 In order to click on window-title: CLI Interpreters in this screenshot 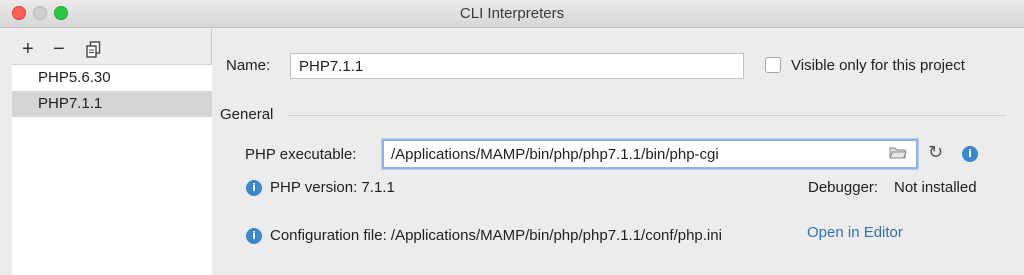, I will do `click(512, 13)`.